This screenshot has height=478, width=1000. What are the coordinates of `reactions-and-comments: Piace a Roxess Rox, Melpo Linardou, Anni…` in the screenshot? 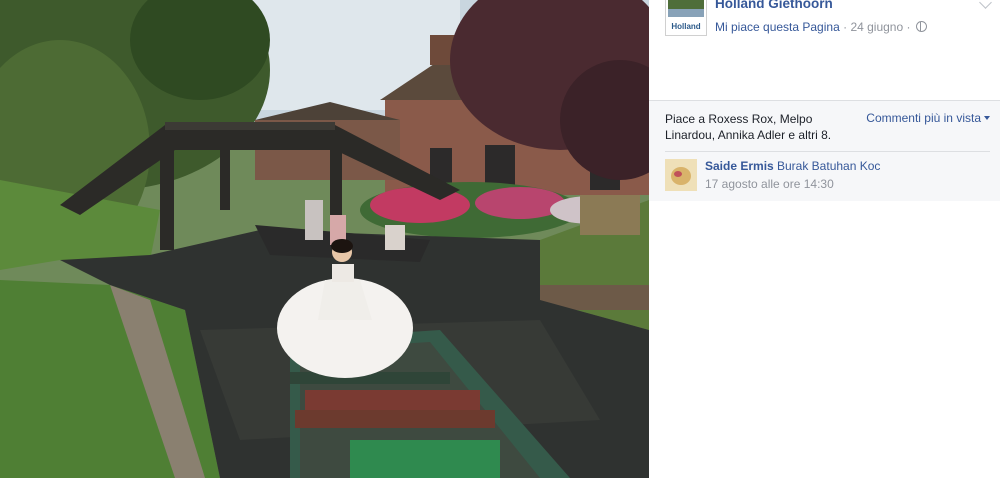 It's located at (824, 151).